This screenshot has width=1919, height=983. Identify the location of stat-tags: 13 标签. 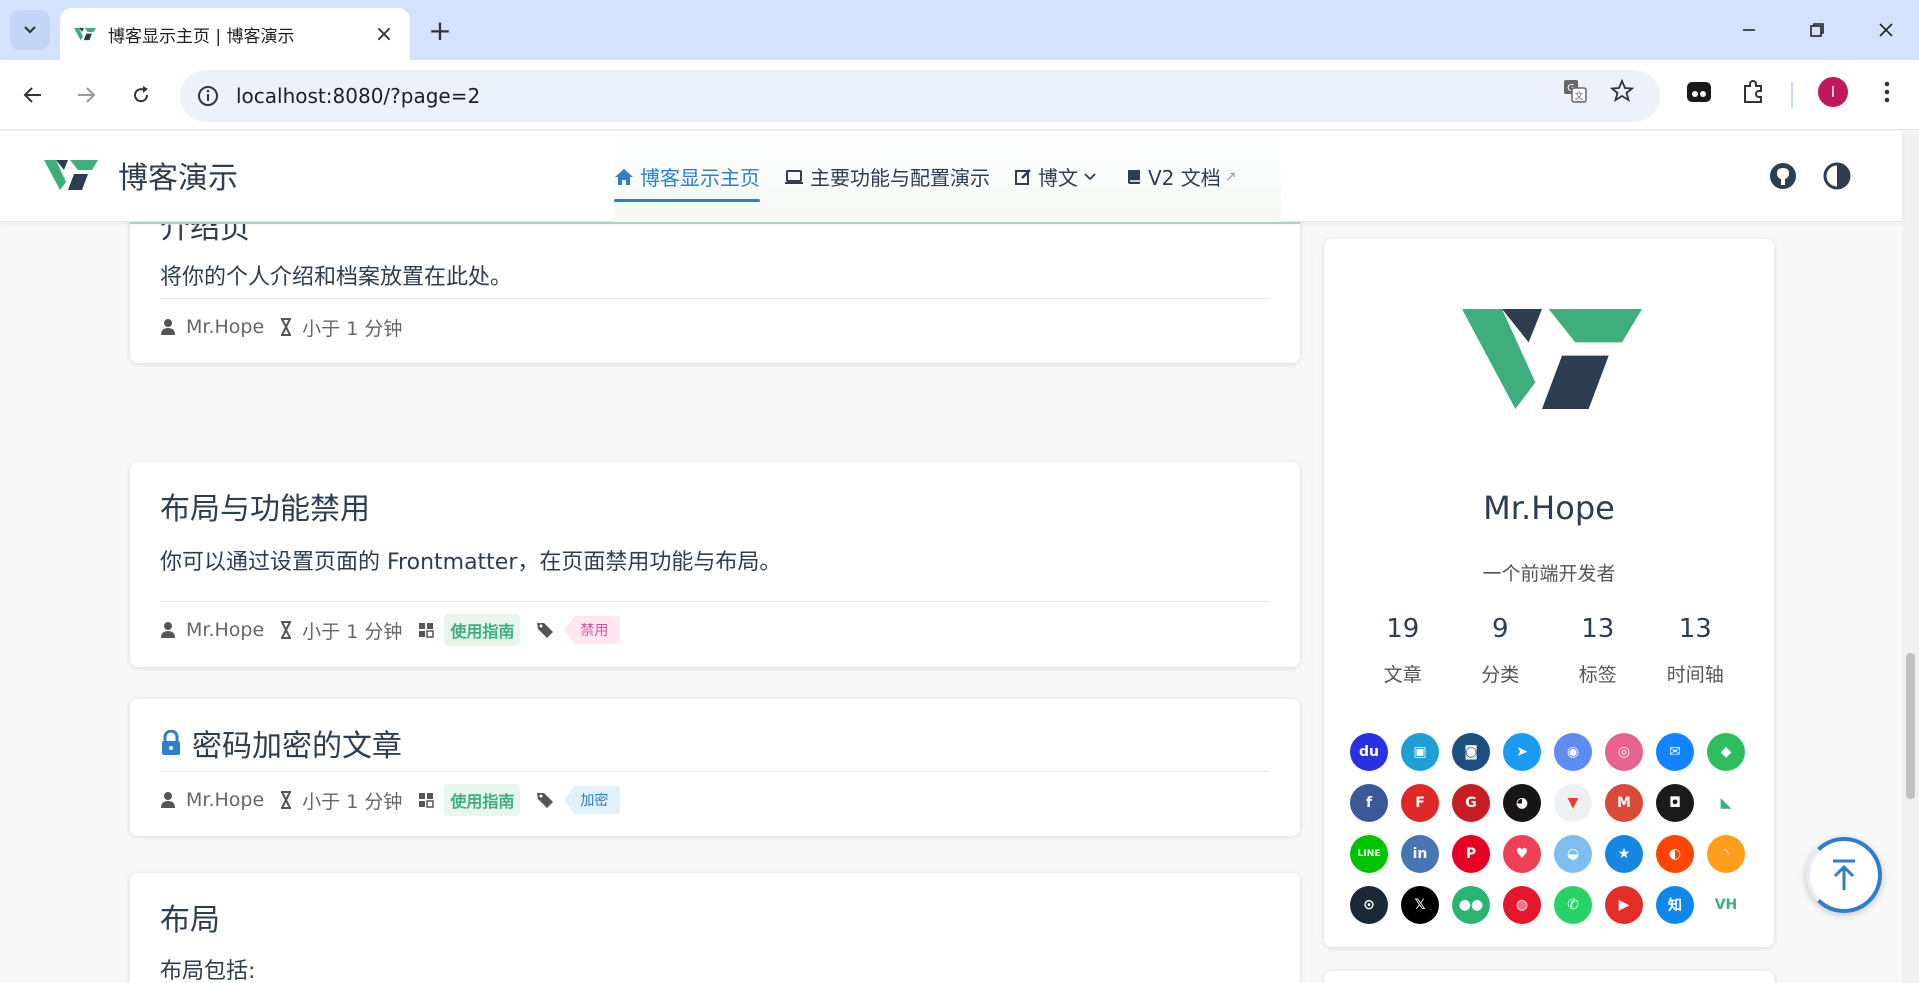
(1598, 650).